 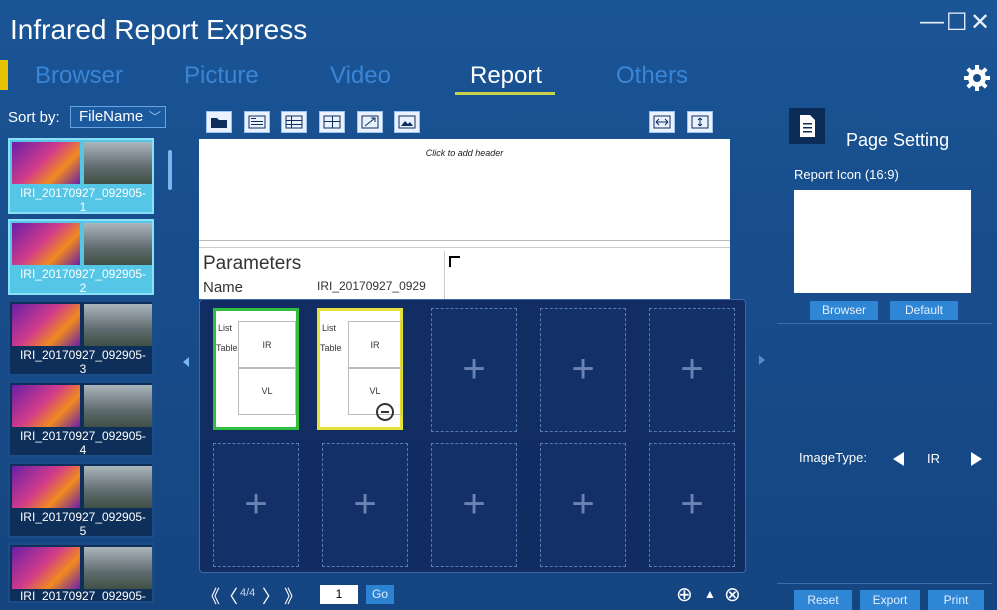 What do you see at coordinates (81, 419) in the screenshot?
I see `thumbnail-item: IRI_20170927_092905- 4` at bounding box center [81, 419].